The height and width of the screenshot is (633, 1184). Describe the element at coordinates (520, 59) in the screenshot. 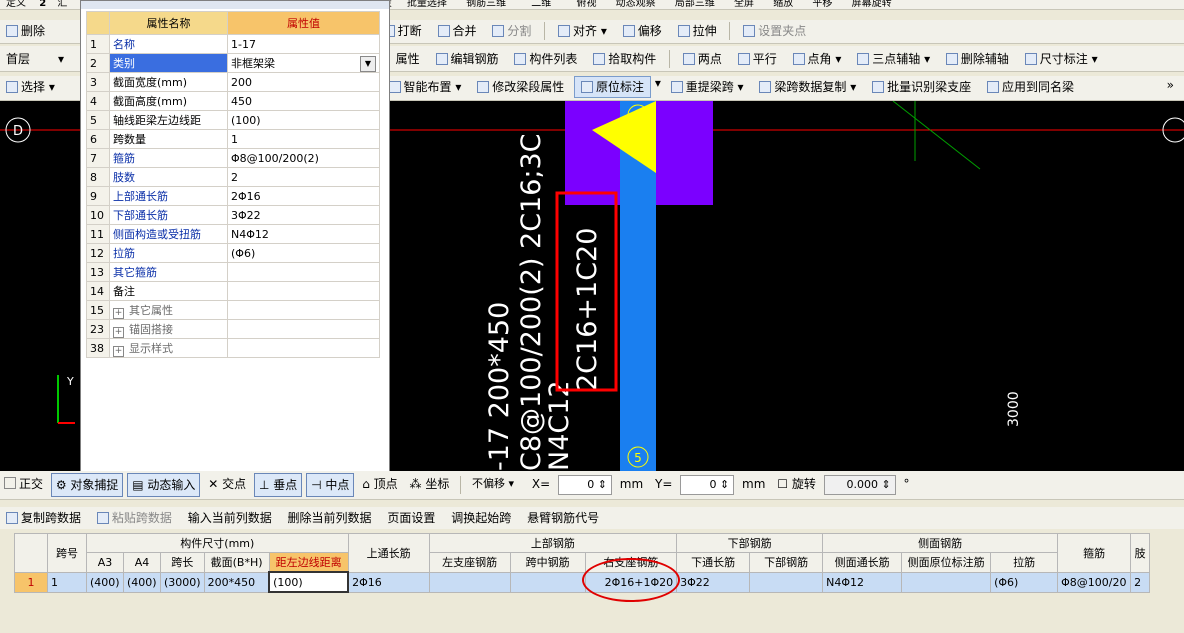

I see `list-icon` at that location.